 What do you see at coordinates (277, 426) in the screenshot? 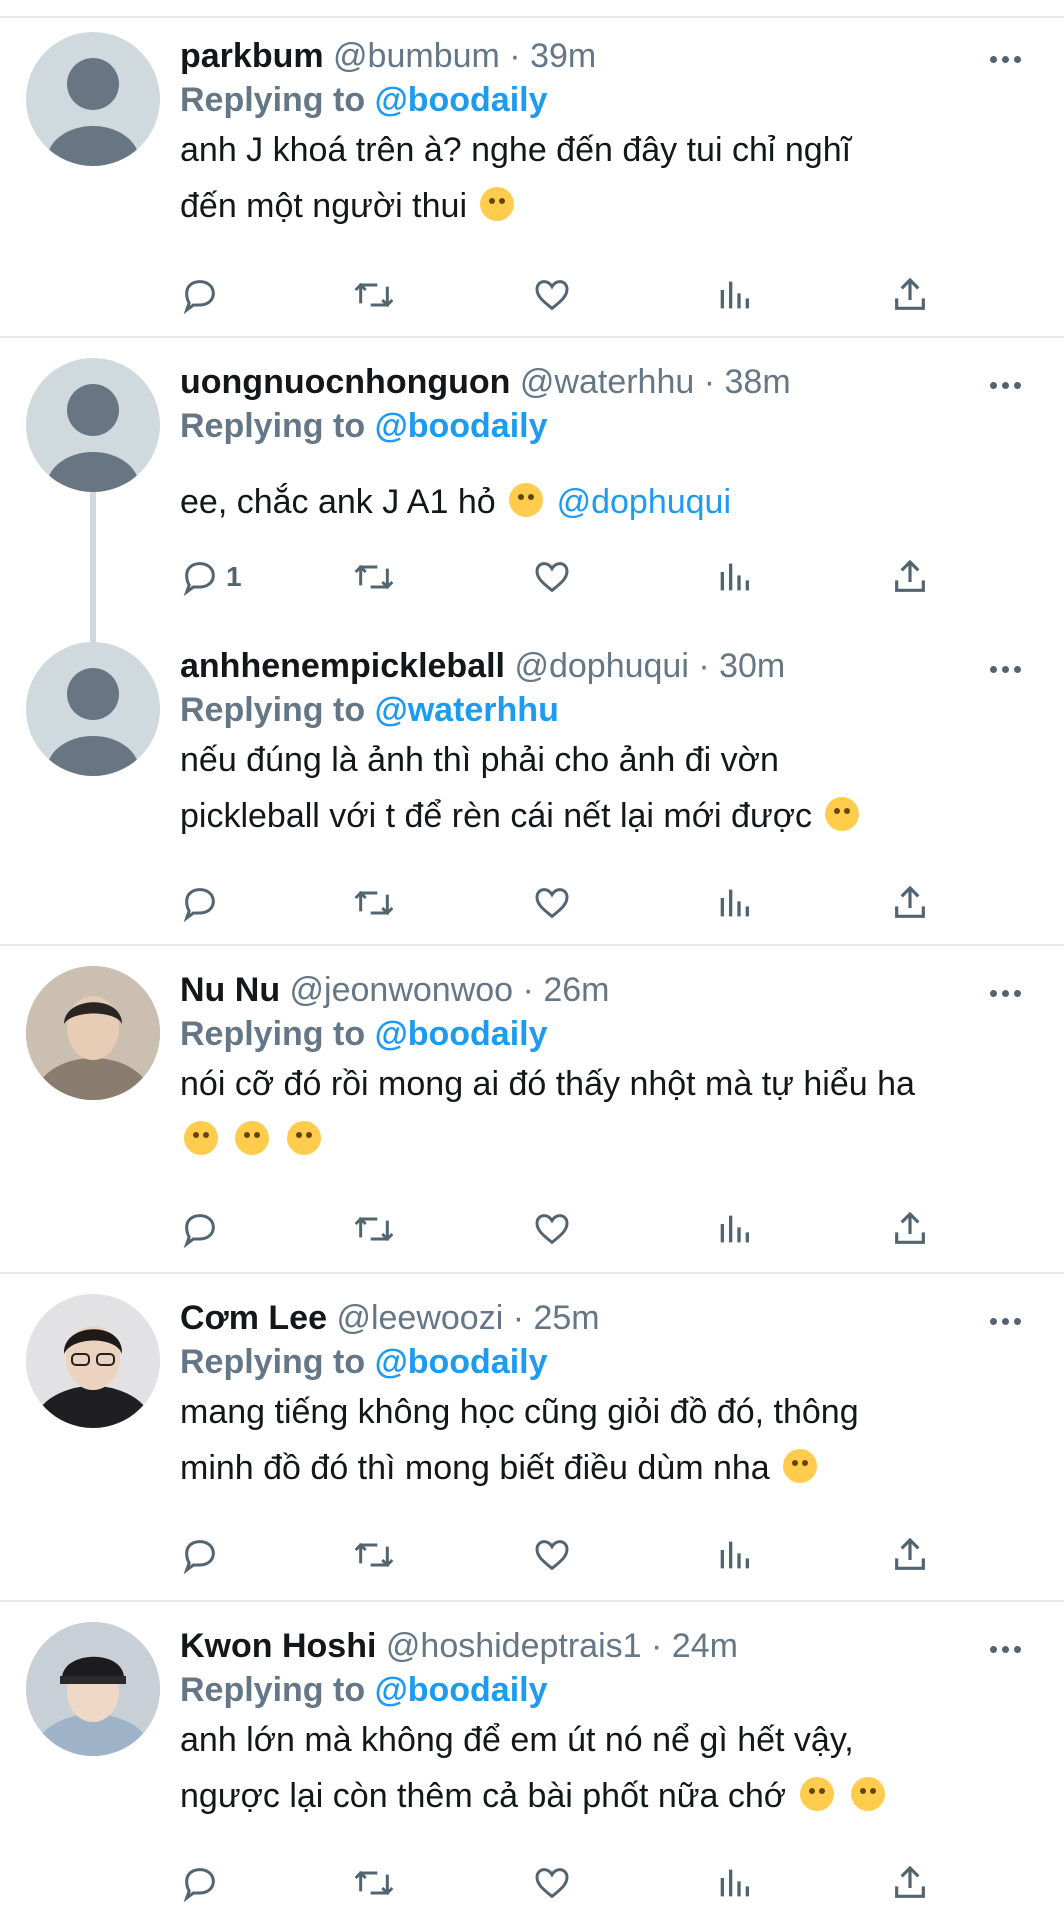
I see `replying-label: Replying to` at bounding box center [277, 426].